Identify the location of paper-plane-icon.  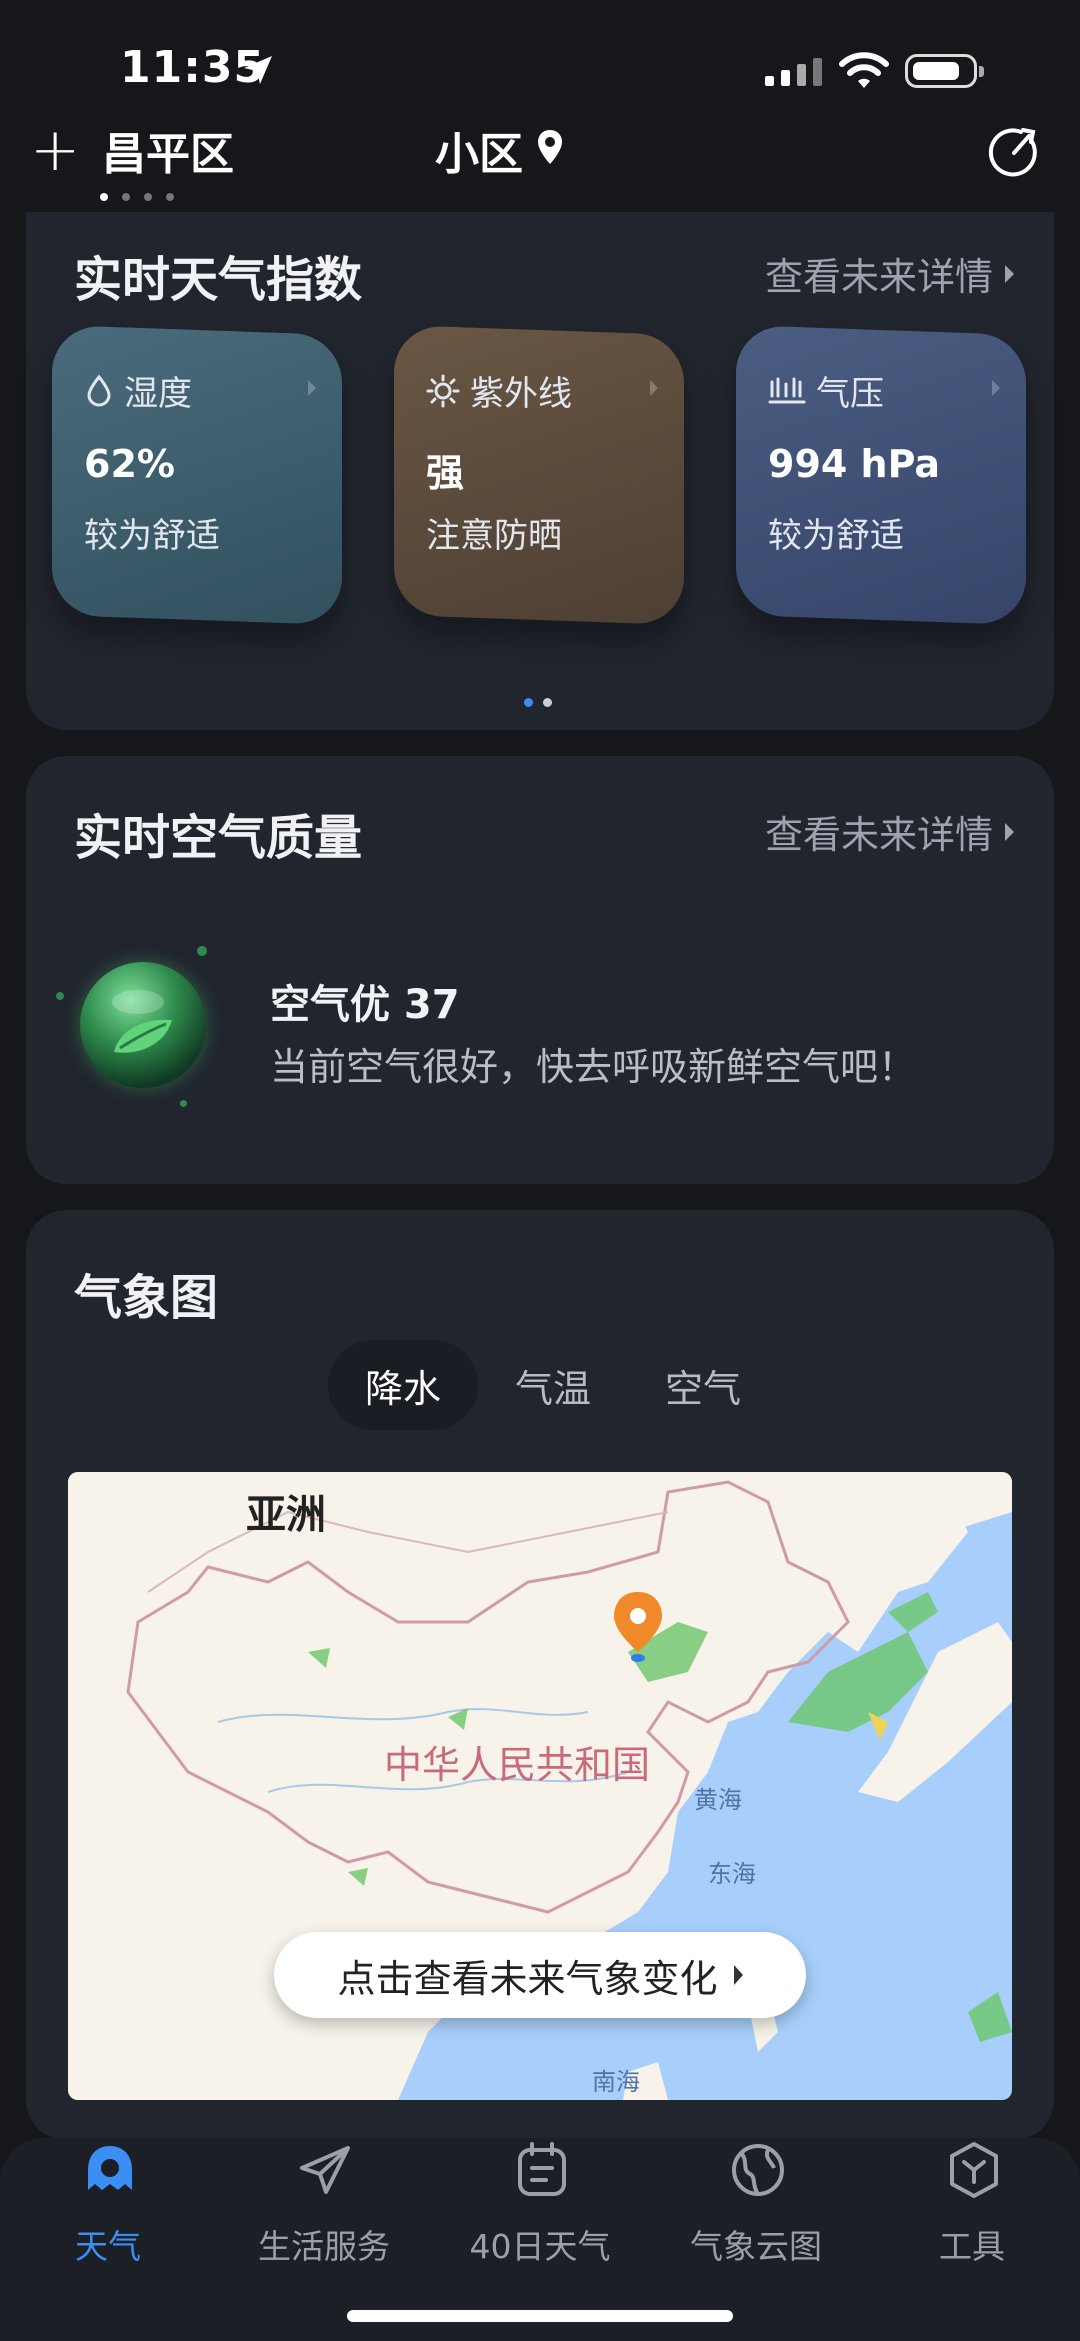
(325, 2170).